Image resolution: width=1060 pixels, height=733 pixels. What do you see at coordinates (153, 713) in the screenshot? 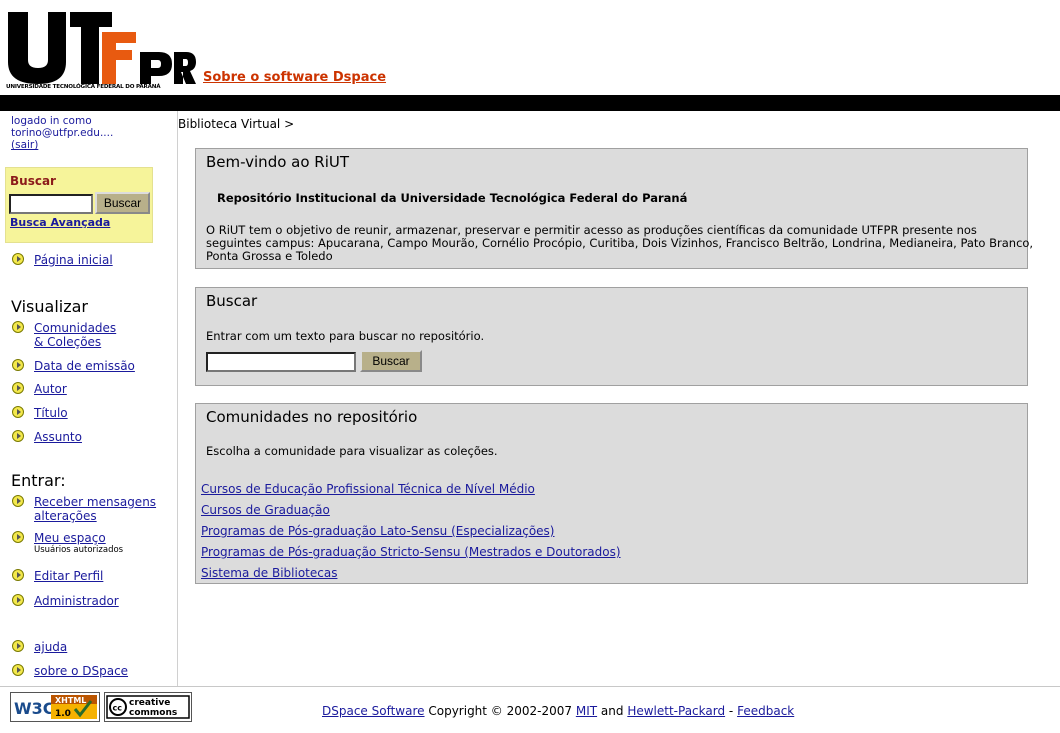
I see `svg-text: commons` at bounding box center [153, 713].